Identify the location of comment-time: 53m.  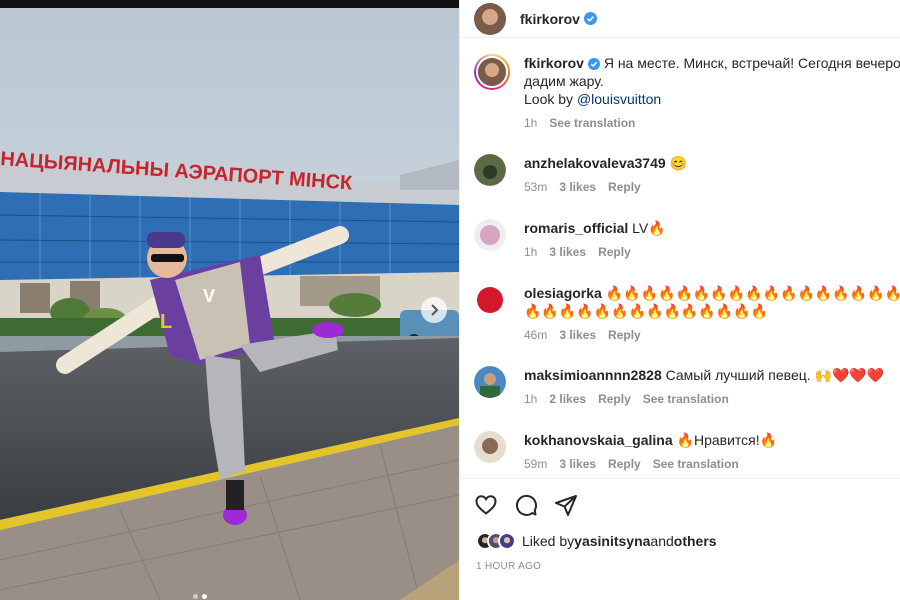
(536, 187).